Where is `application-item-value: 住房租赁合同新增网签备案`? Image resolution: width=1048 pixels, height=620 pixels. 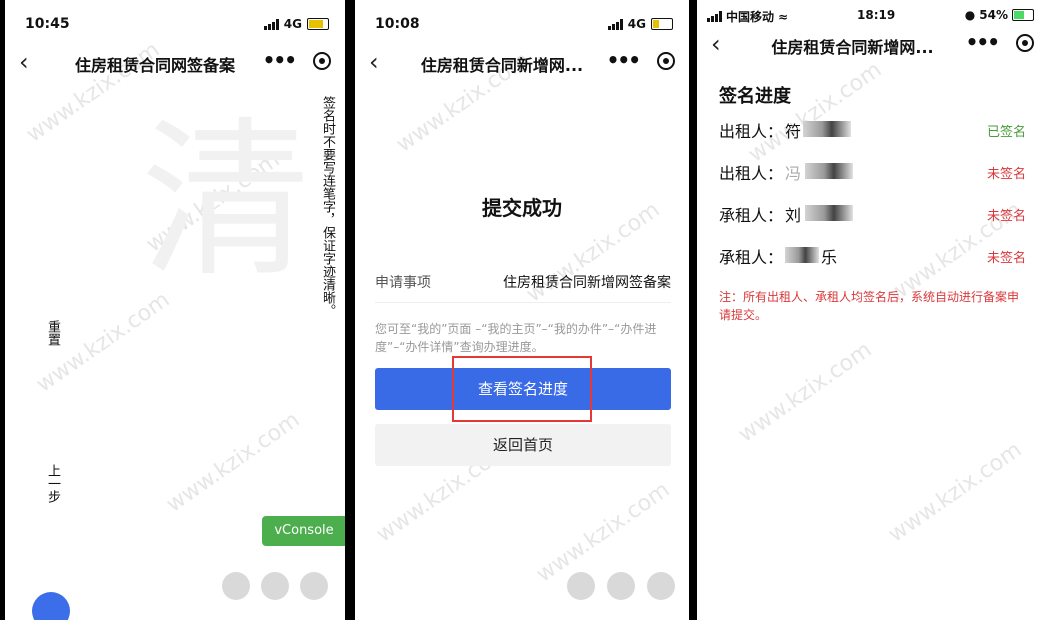 application-item-value: 住房租赁合同新增网签备案 is located at coordinates (587, 283).